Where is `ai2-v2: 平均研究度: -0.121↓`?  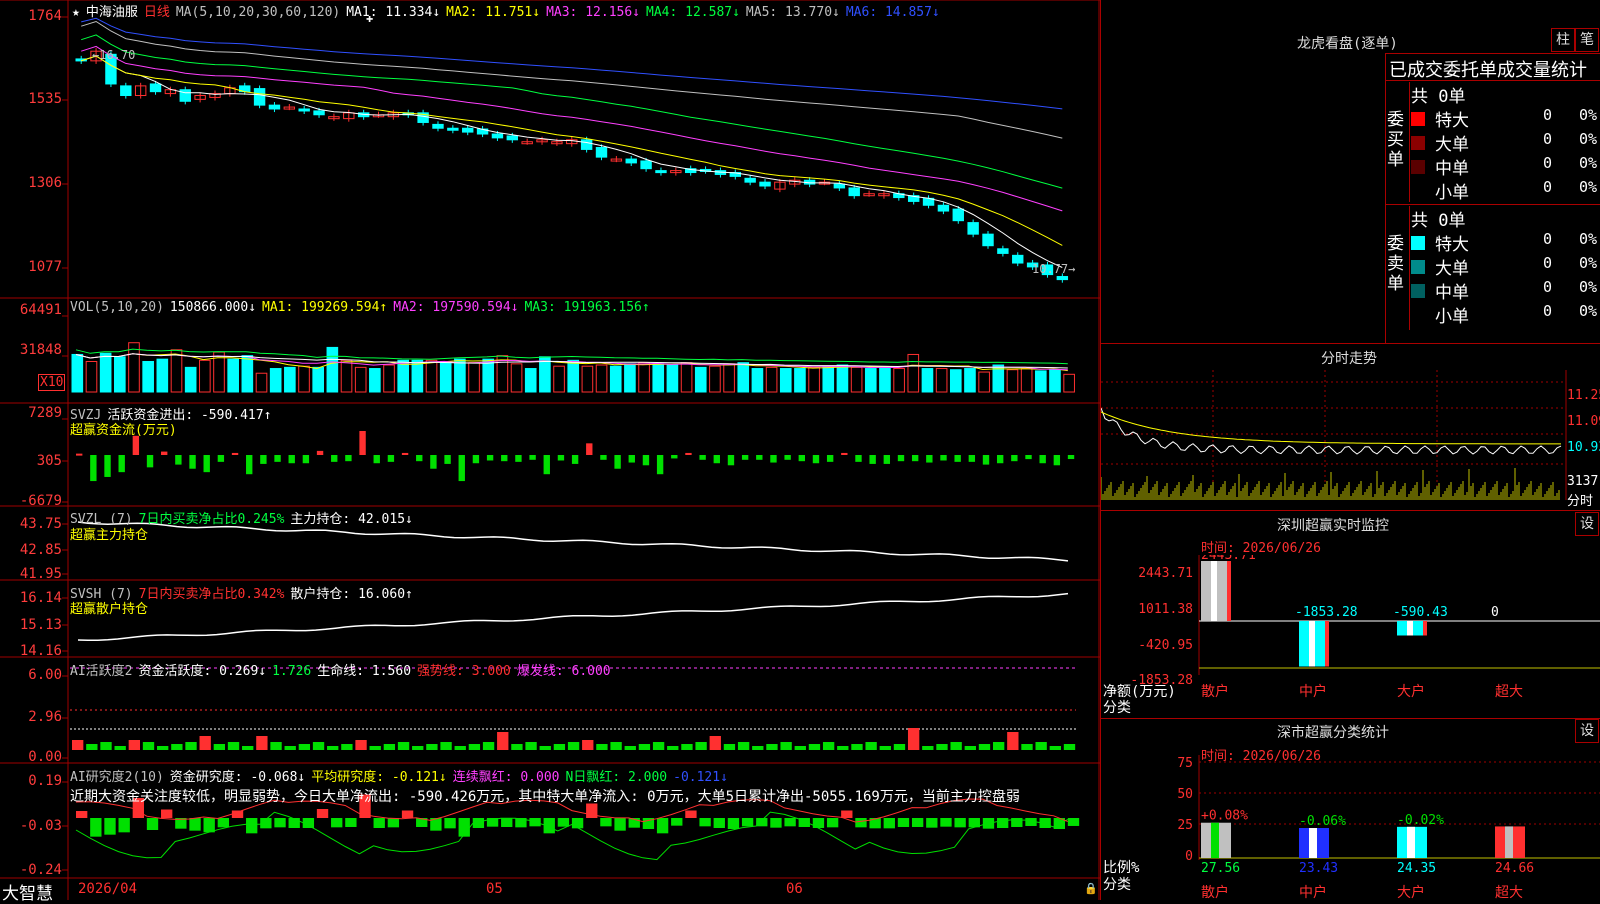 ai2-v2: 平均研究度: -0.121↓ is located at coordinates (379, 777).